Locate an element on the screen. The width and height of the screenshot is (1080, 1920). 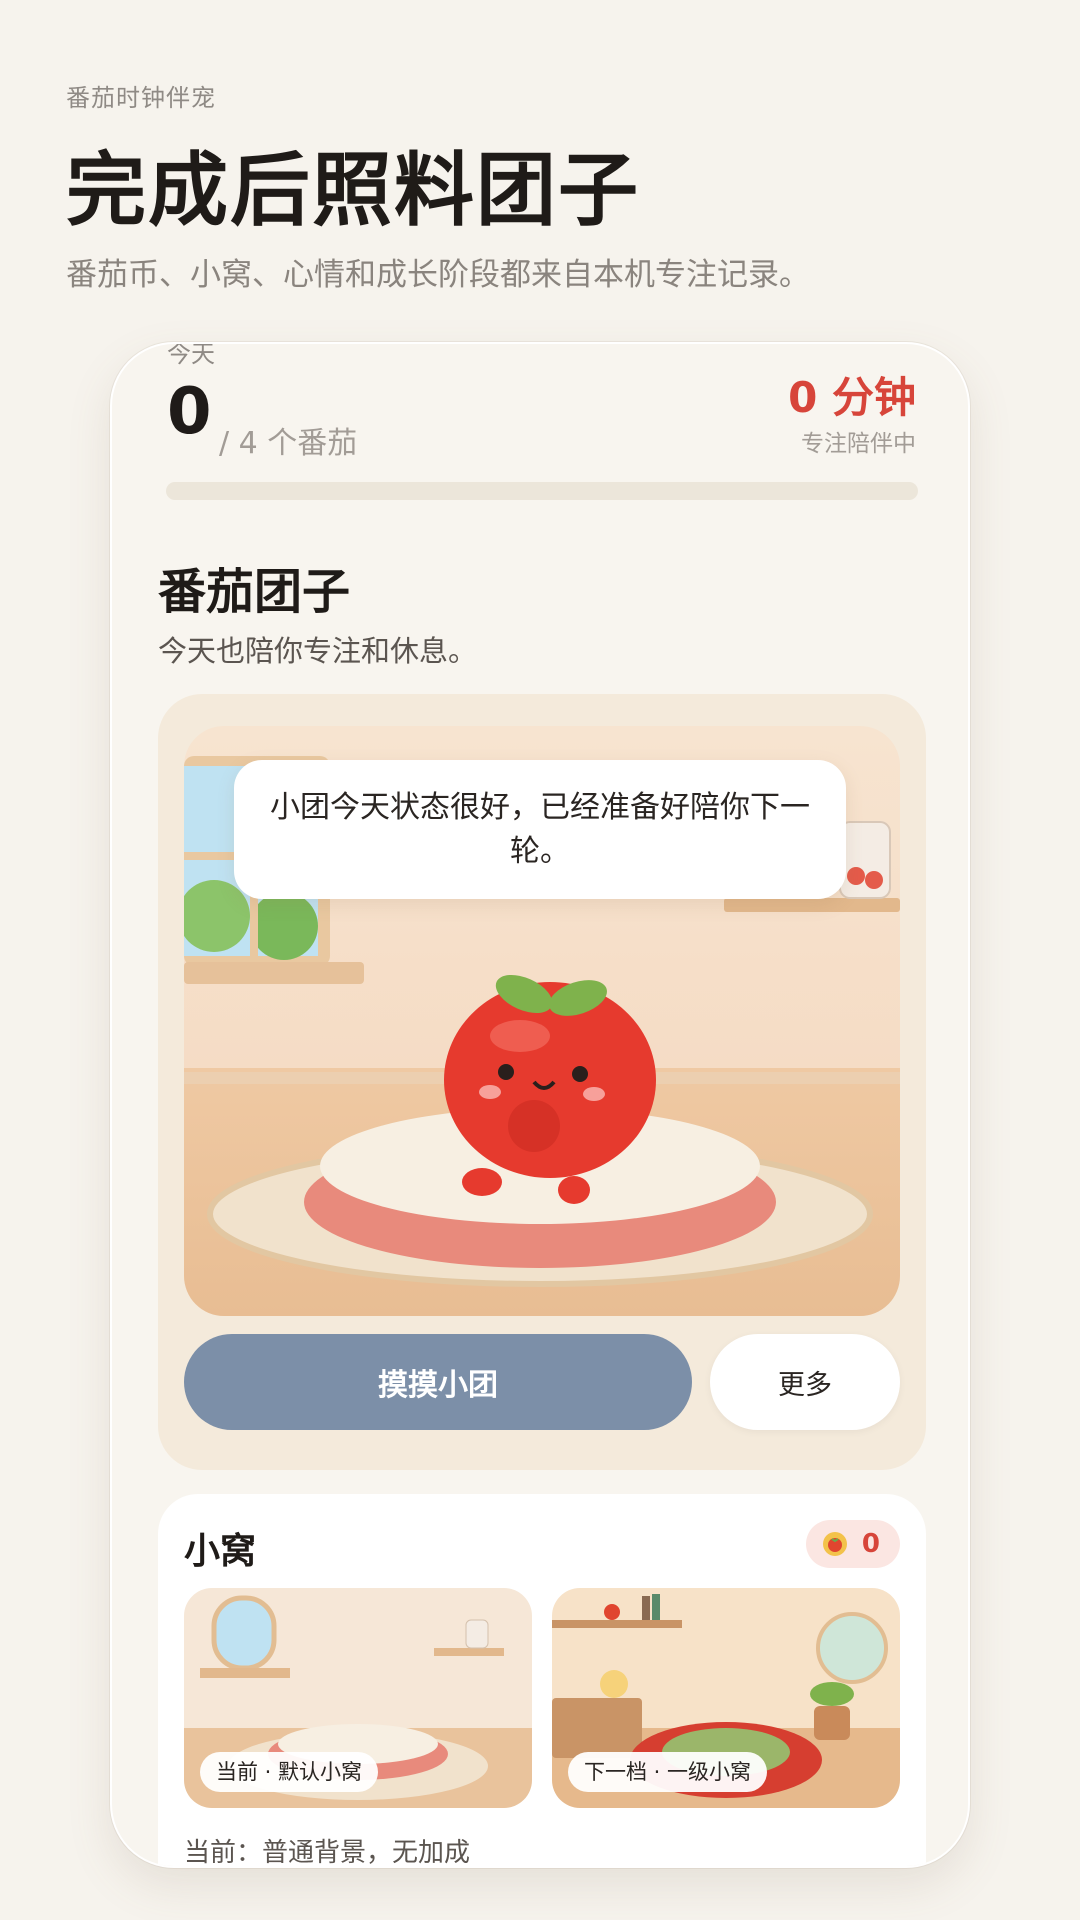
window-sill is located at coordinates (274, 973).